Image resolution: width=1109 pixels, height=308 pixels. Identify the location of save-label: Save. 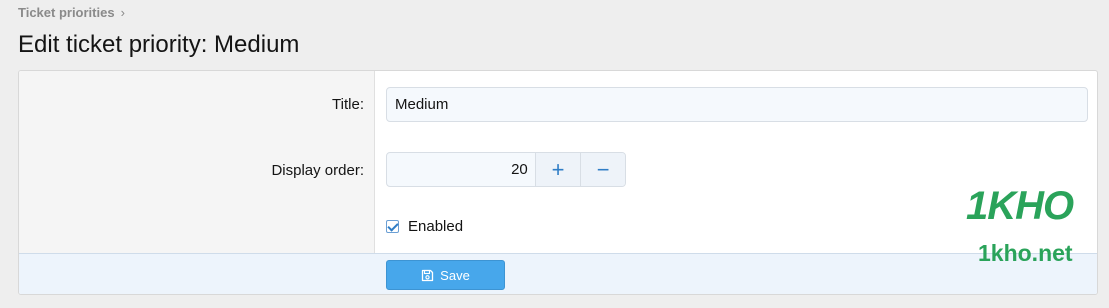
(455, 275).